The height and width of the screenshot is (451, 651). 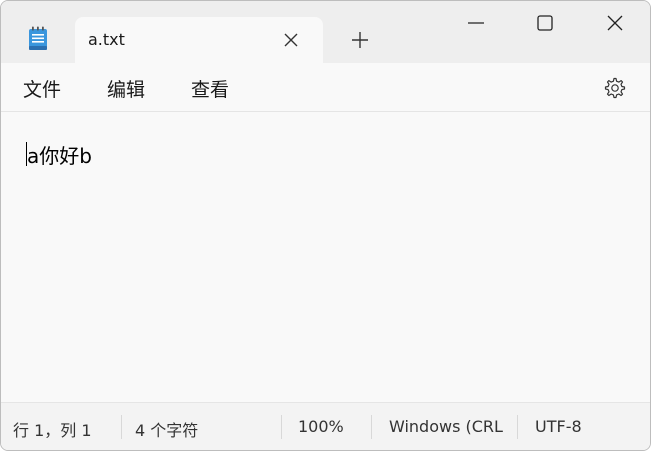 I want to click on tab-a-txt: a.txt, so click(x=199, y=40).